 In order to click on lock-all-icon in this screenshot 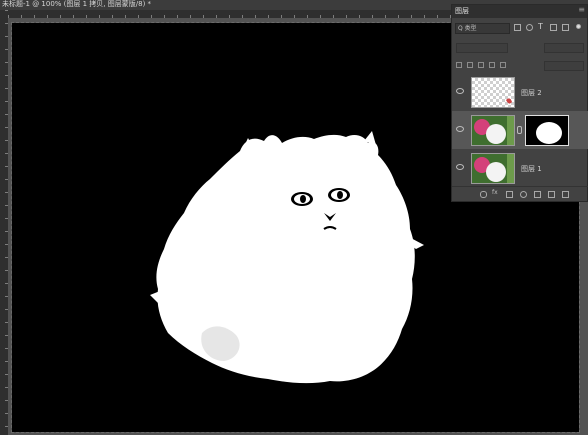, I will do `click(503, 65)`.